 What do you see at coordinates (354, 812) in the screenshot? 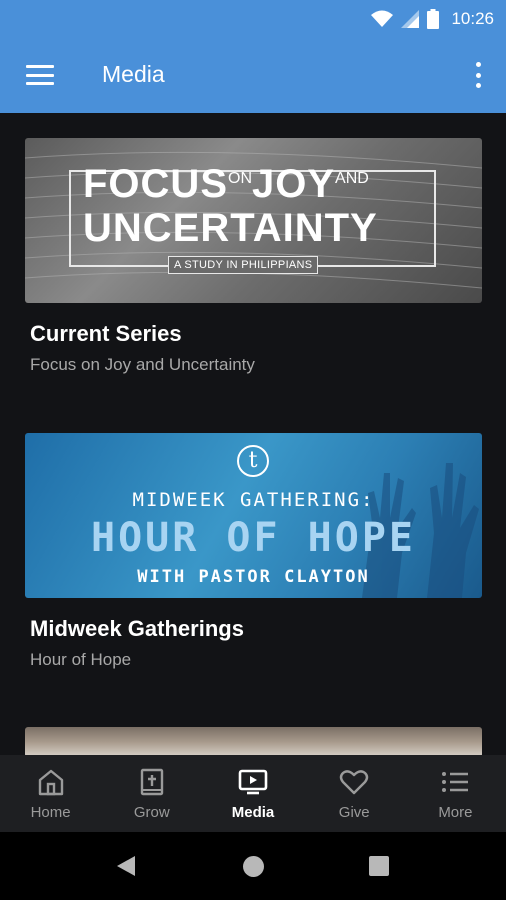
I see `nav-label: Give` at bounding box center [354, 812].